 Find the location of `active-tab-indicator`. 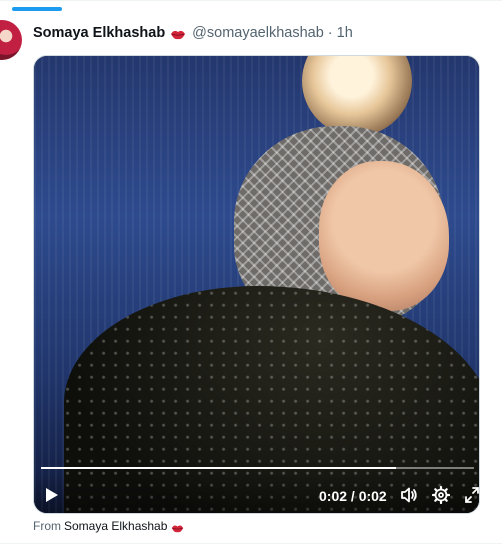

active-tab-indicator is located at coordinates (37, 9).